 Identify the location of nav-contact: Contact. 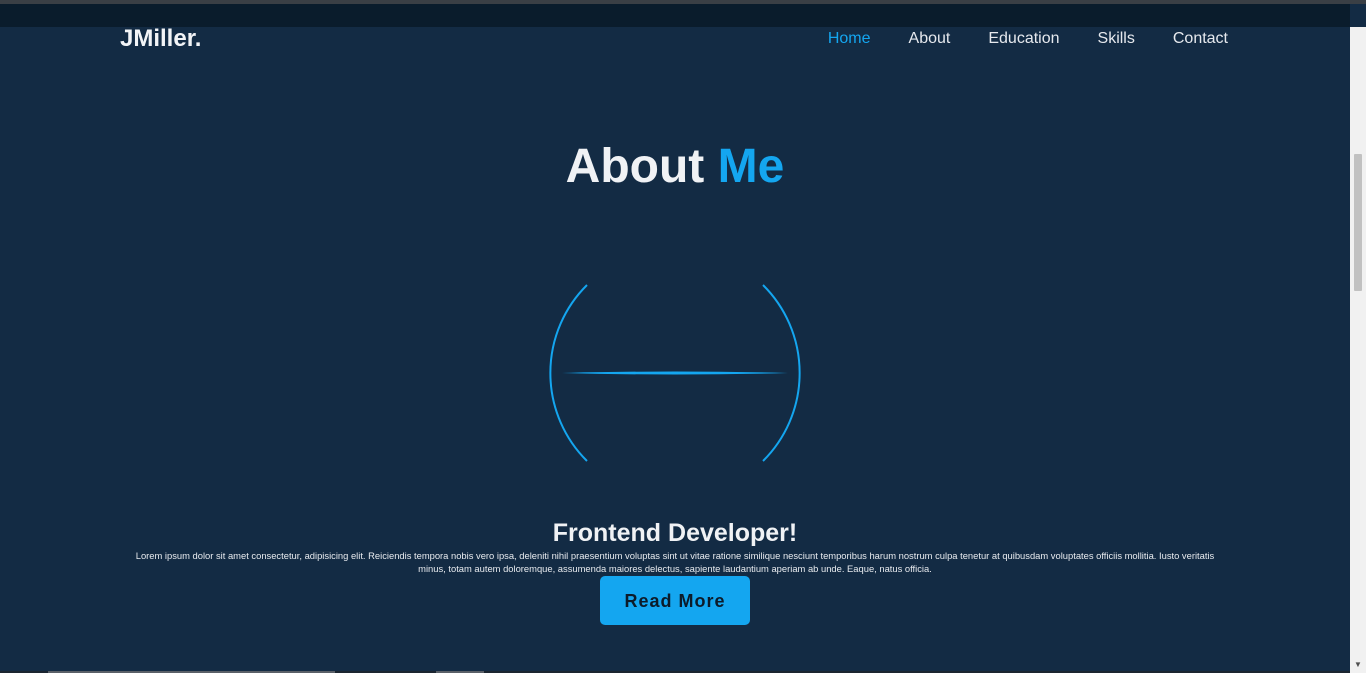
(1200, 39).